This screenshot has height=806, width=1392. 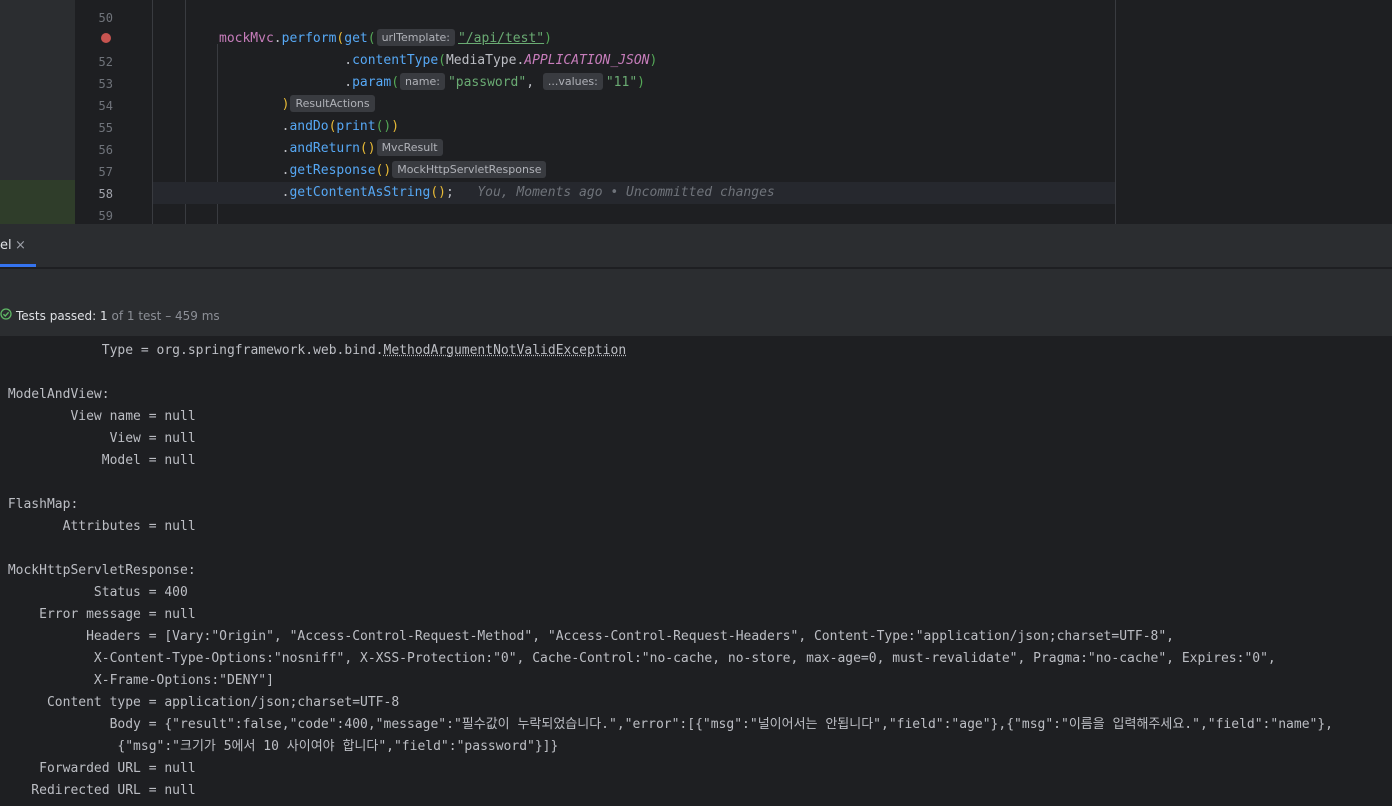 I want to click on code-line: .contentType(MediaType.APPLICATION_JSON), so click(x=438, y=61).